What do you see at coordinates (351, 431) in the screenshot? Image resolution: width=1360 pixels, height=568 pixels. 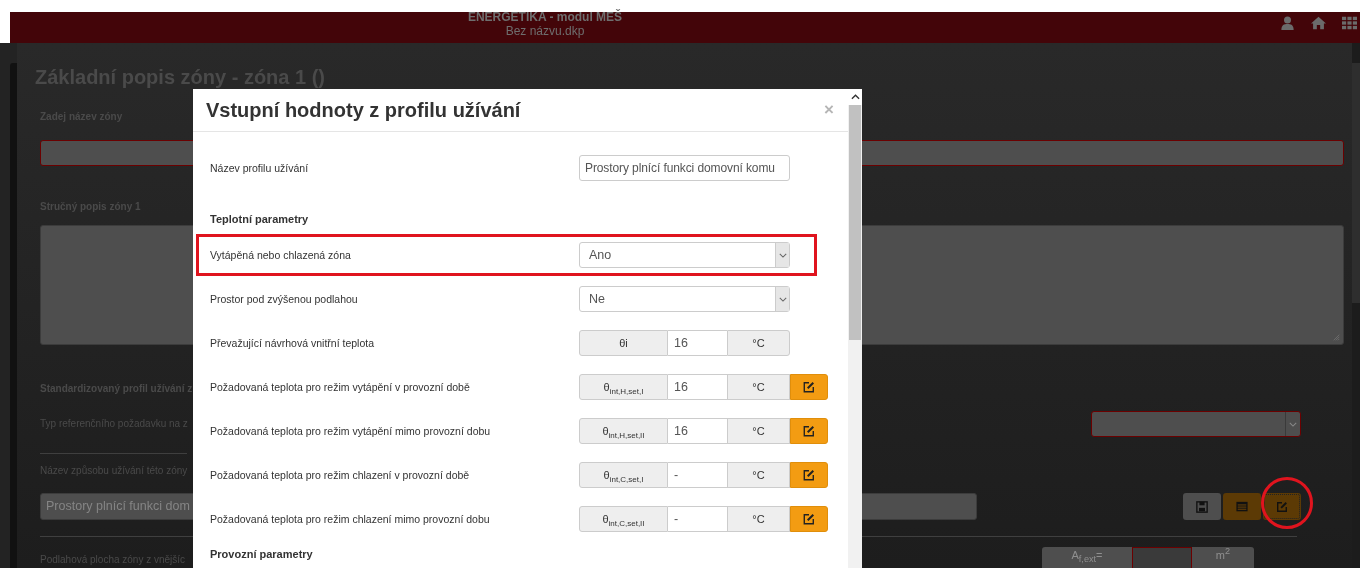 I see `field-label: Požadovaná teplota pro režim vytápění mimo provozní dobu` at bounding box center [351, 431].